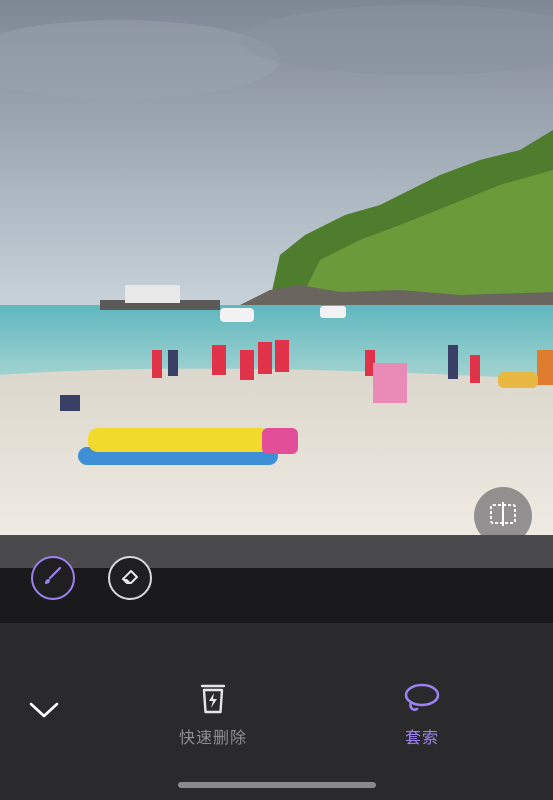 This screenshot has width=553, height=800. I want to click on compare-split-icon, so click(503, 516).